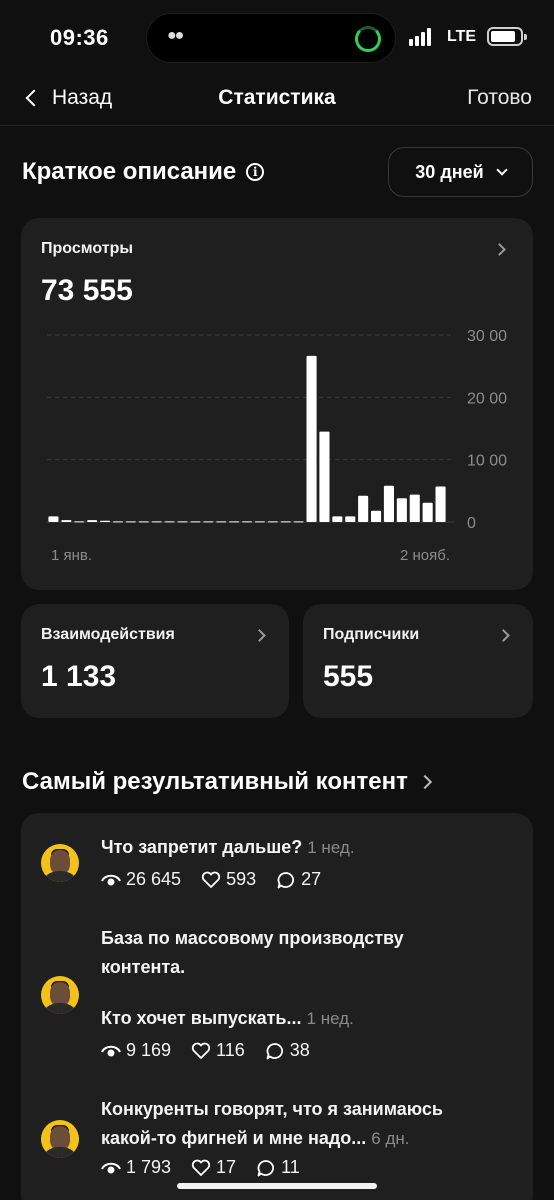 Image resolution: width=554 pixels, height=1200 pixels. I want to click on post-stats: 26 645 593 27, so click(221, 879).